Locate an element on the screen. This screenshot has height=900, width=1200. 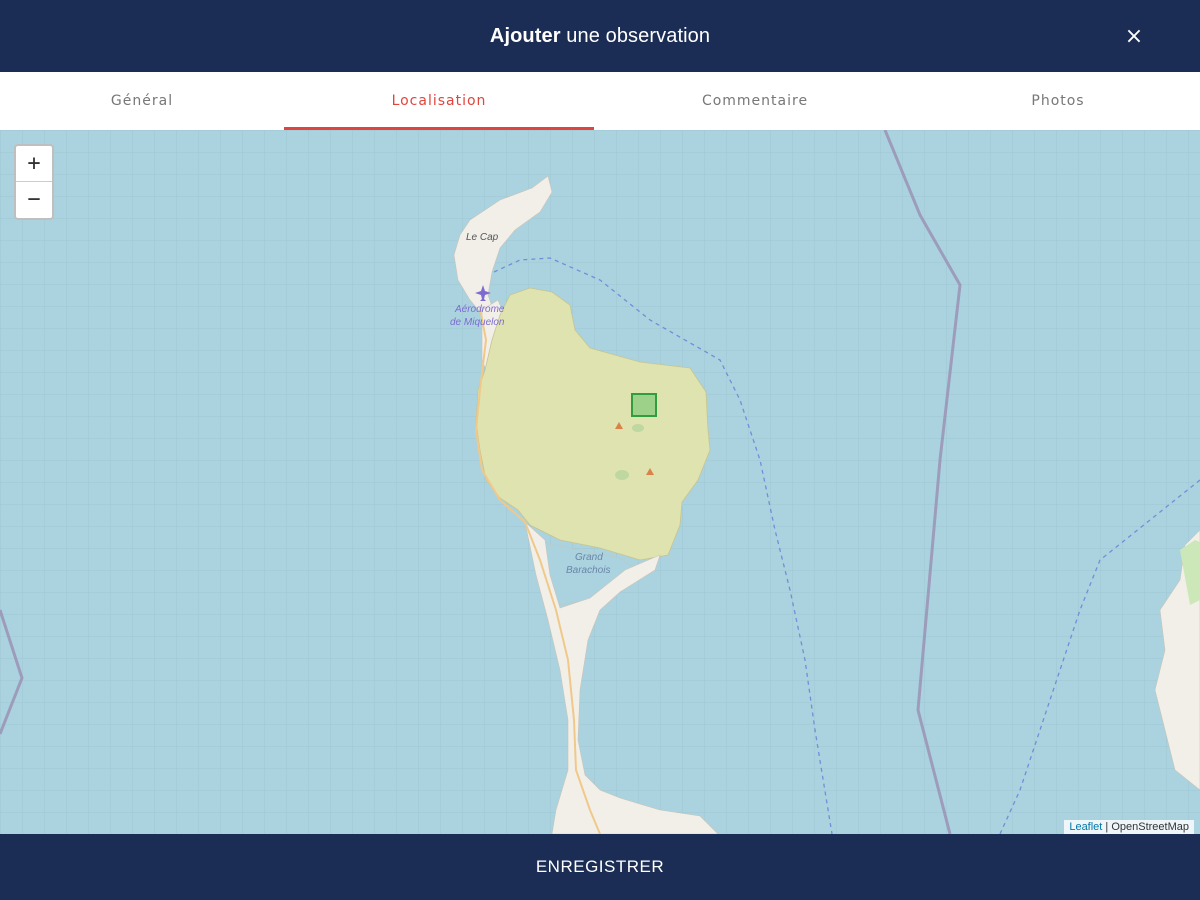
modal-title-rest: une observation is located at coordinates (635, 35).